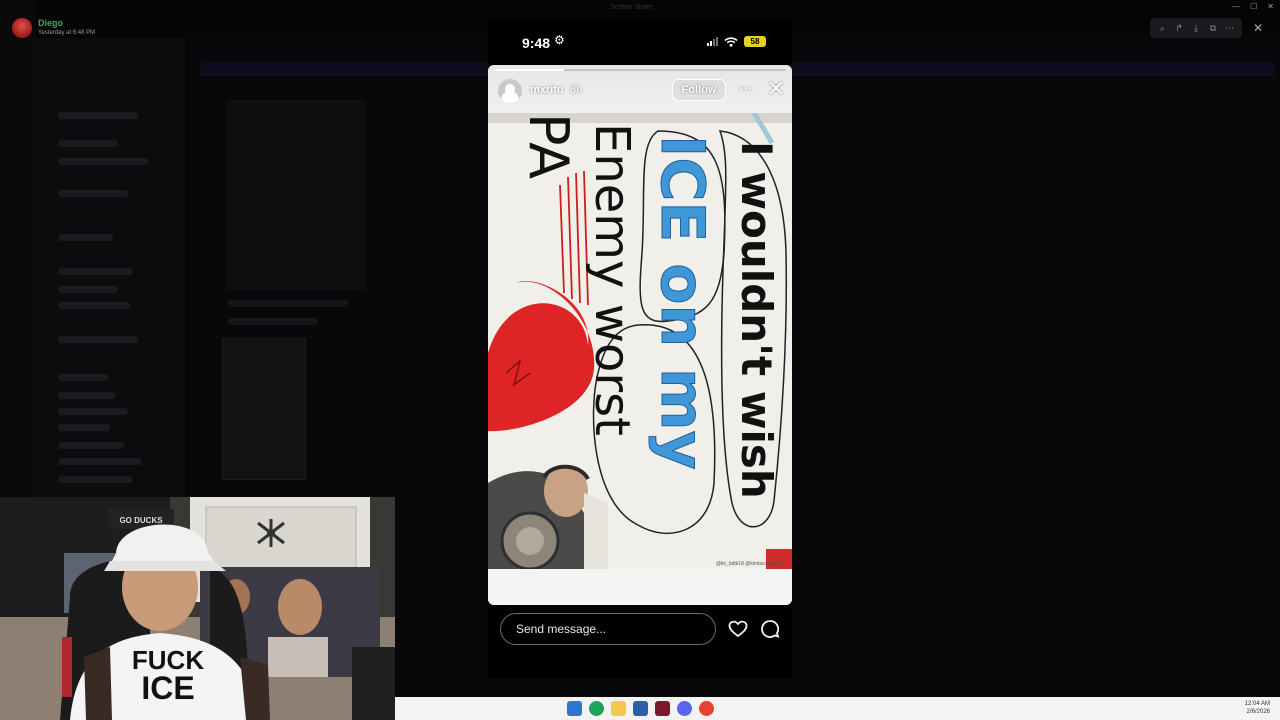 The width and height of the screenshot is (1280, 720). Describe the element at coordinates (1162, 28) in the screenshot. I see `zoom-icon: ⌕` at that location.